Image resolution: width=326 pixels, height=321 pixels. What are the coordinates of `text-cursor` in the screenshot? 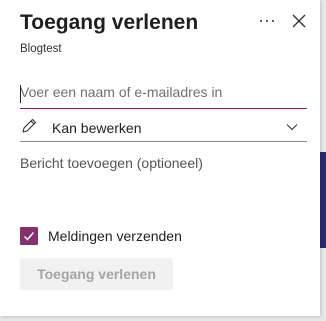 It's located at (20, 94).